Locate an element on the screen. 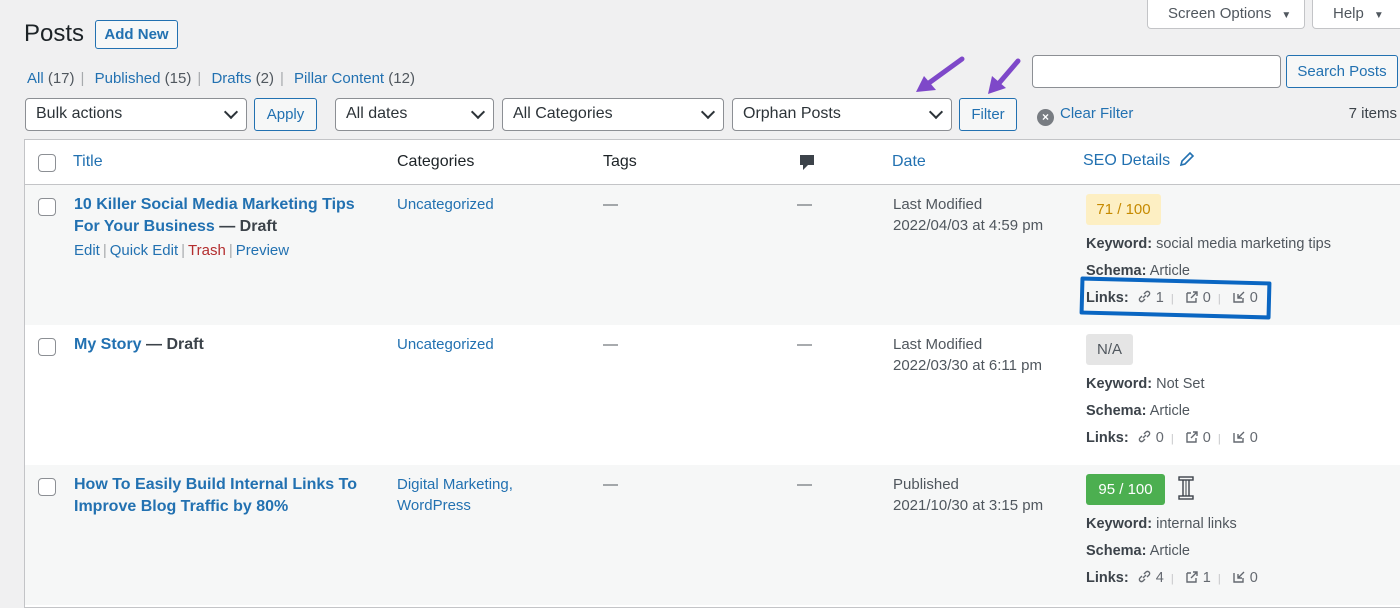 This screenshot has width=1400, height=608. date-status: Published is located at coordinates (926, 484).